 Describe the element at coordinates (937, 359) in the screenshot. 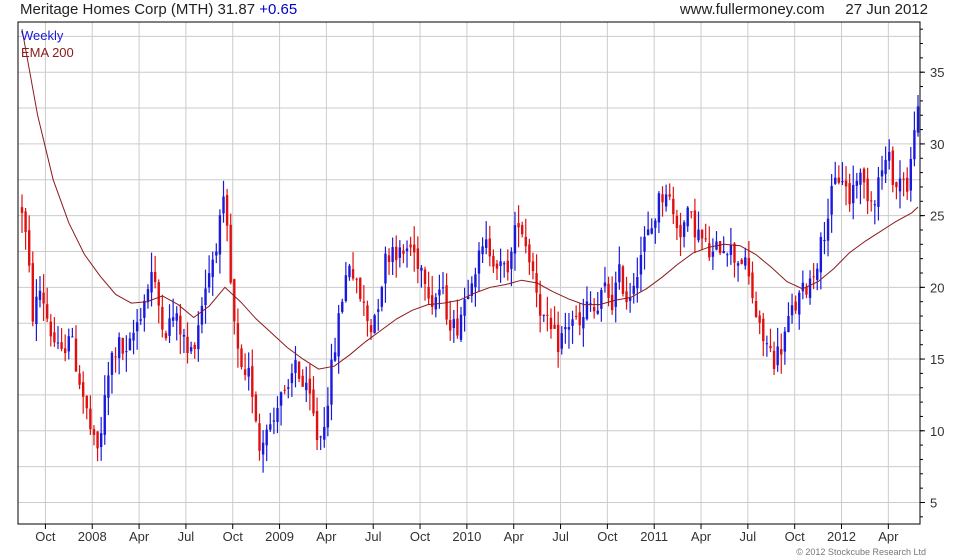

I see `y-tick-label: 15` at that location.